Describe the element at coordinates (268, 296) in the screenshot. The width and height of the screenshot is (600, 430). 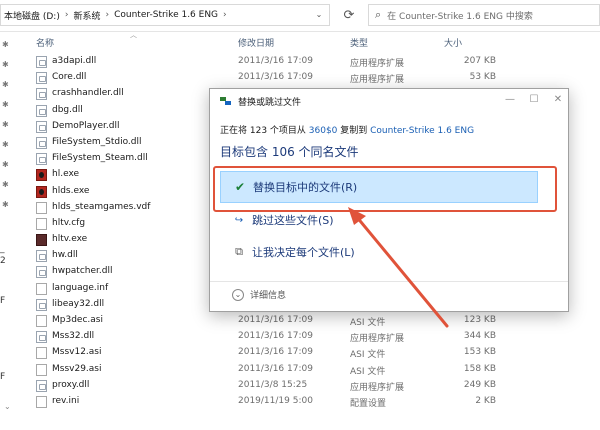
I see `details-label: 详细信息` at that location.